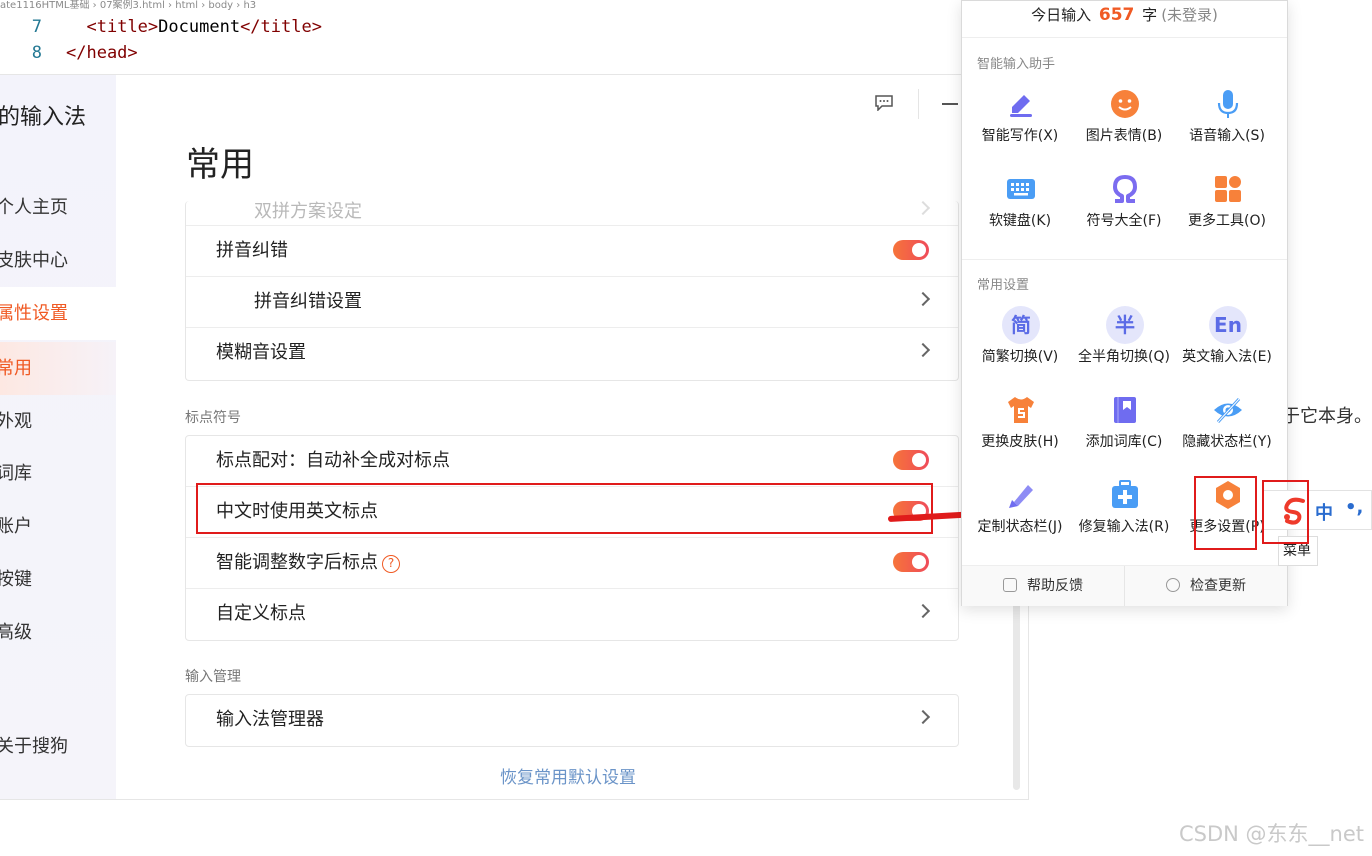  What do you see at coordinates (58, 746) in the screenshot?
I see `sidebar-item-about: 关于搜狗` at bounding box center [58, 746].